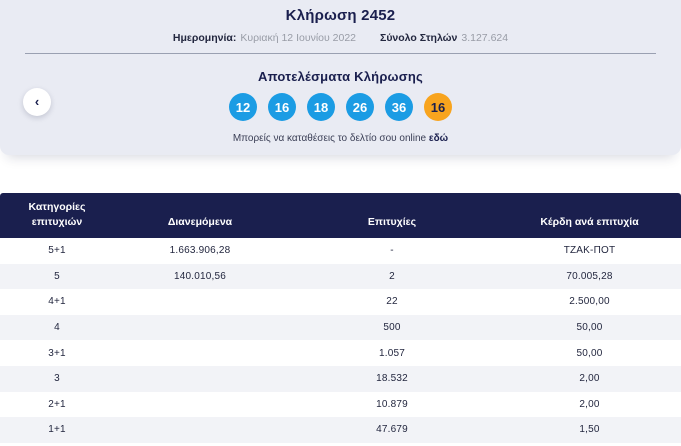  I want to click on cell-wins: 18.532, so click(392, 379).